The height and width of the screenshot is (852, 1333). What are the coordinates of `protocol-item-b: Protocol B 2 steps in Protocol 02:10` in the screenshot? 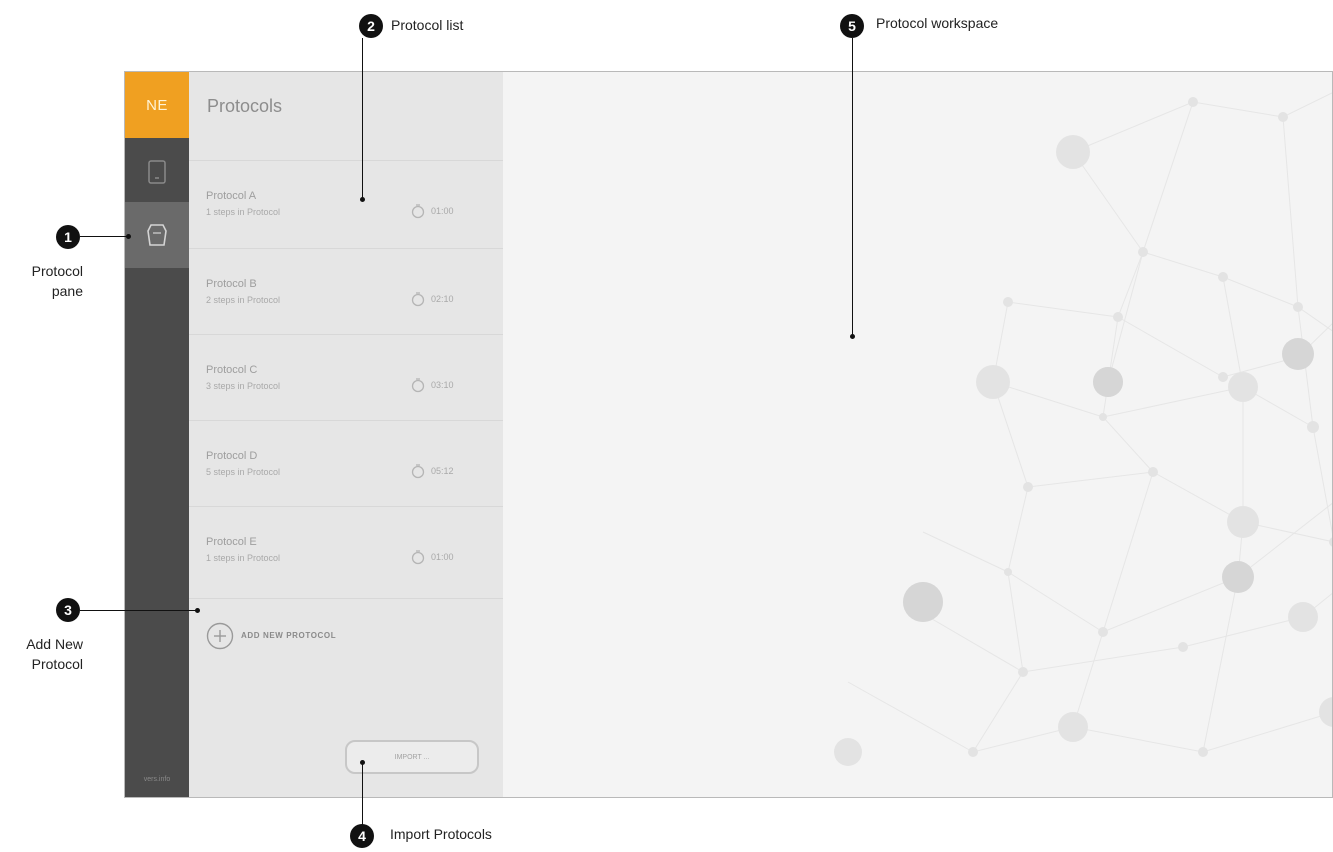 It's located at (346, 290).